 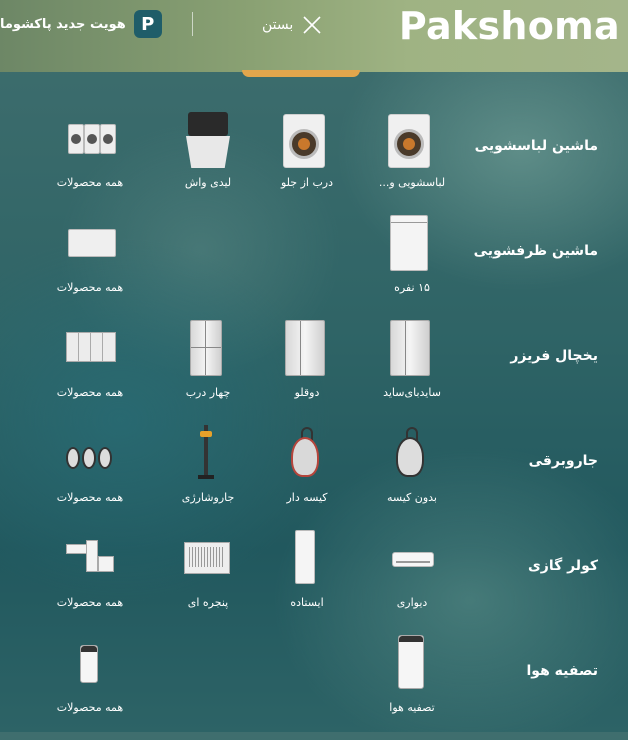 I want to click on bag-vacuum-icon, so click(x=307, y=455).